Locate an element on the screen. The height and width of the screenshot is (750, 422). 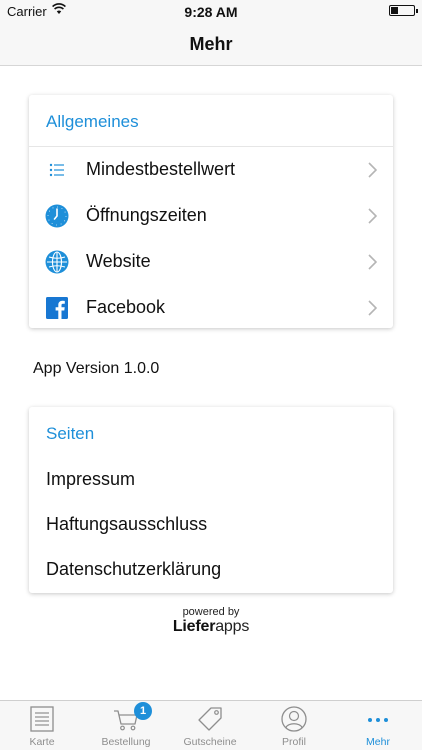
row-label: Mindestbestellwert is located at coordinates (161, 169).